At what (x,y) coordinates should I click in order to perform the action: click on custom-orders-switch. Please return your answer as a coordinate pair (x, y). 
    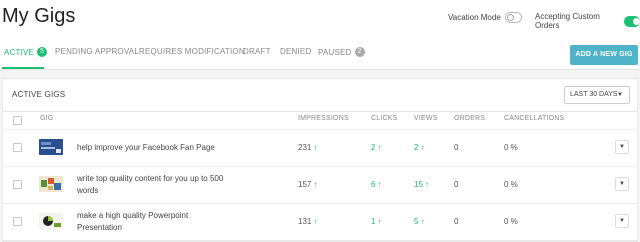
    Looking at the image, I should click on (632, 21).